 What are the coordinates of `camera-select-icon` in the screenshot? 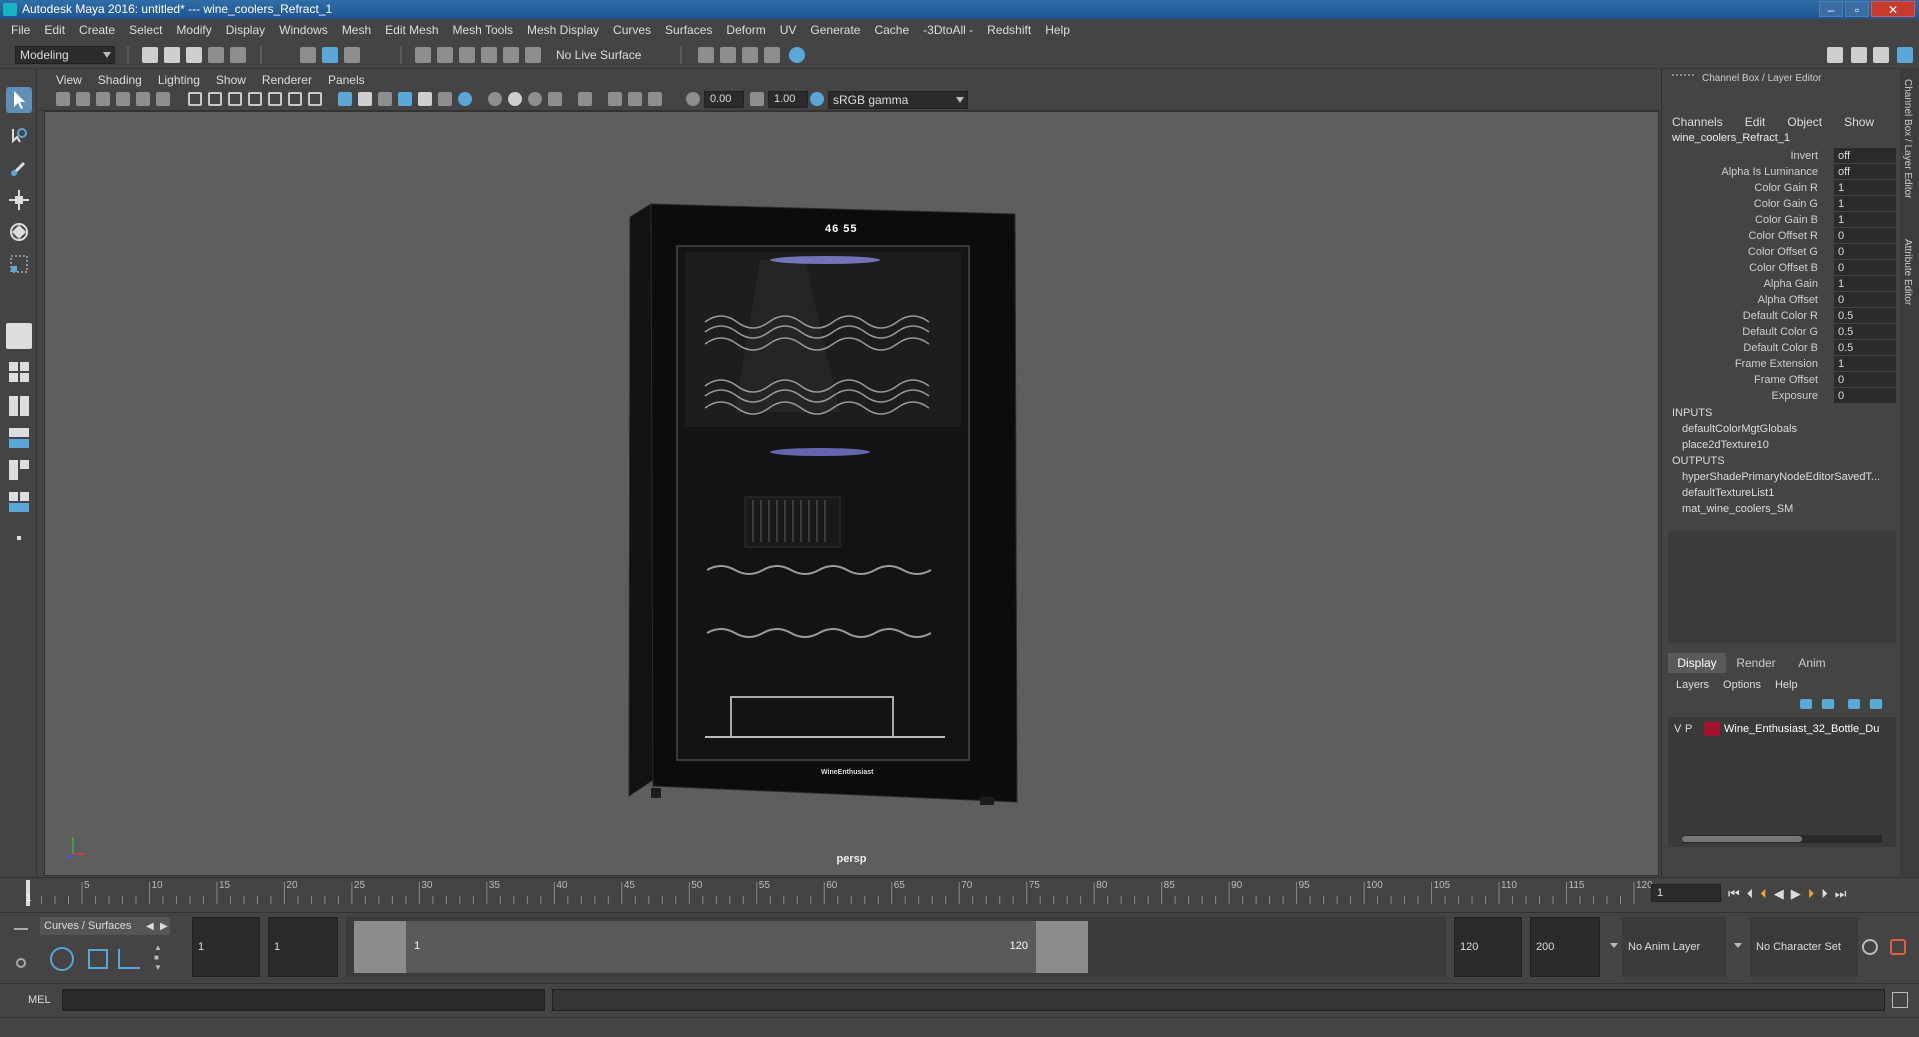 It's located at (63, 99).